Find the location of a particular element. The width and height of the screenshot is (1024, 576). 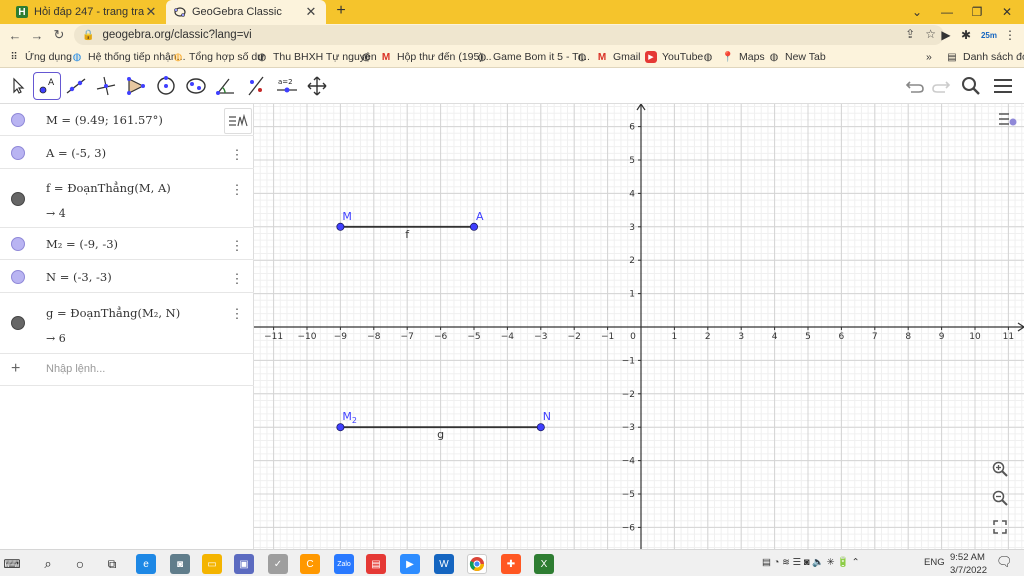

bookmarks-more: » is located at coordinates (929, 57).